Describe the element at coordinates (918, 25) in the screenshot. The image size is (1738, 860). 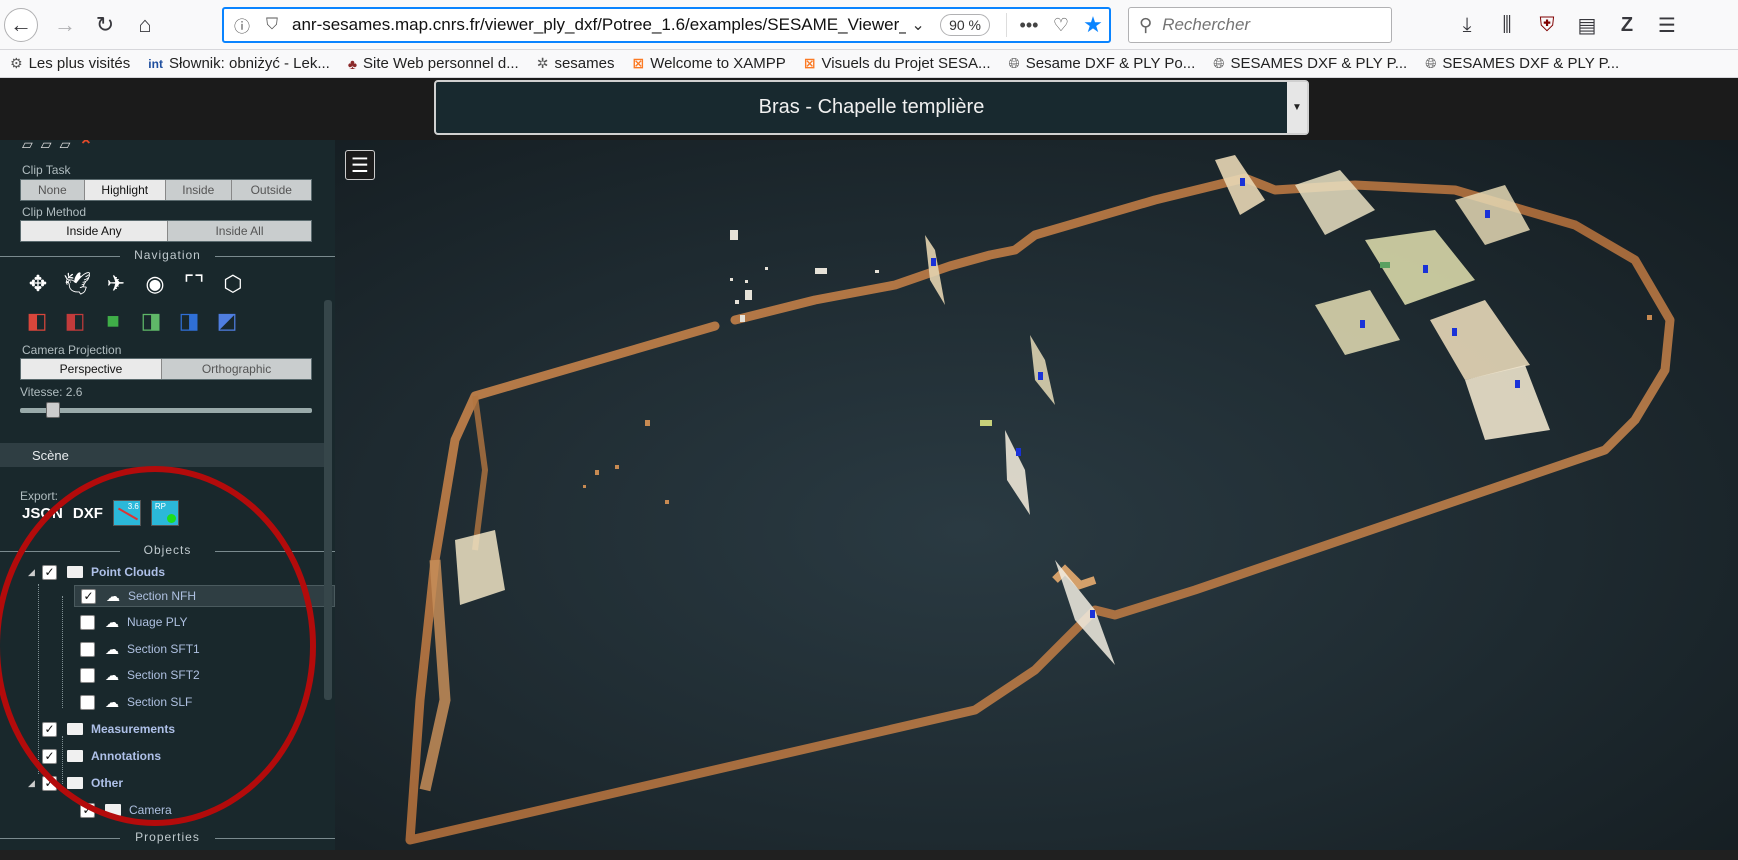
I see `chevron-down-icon: ⌄` at that location.